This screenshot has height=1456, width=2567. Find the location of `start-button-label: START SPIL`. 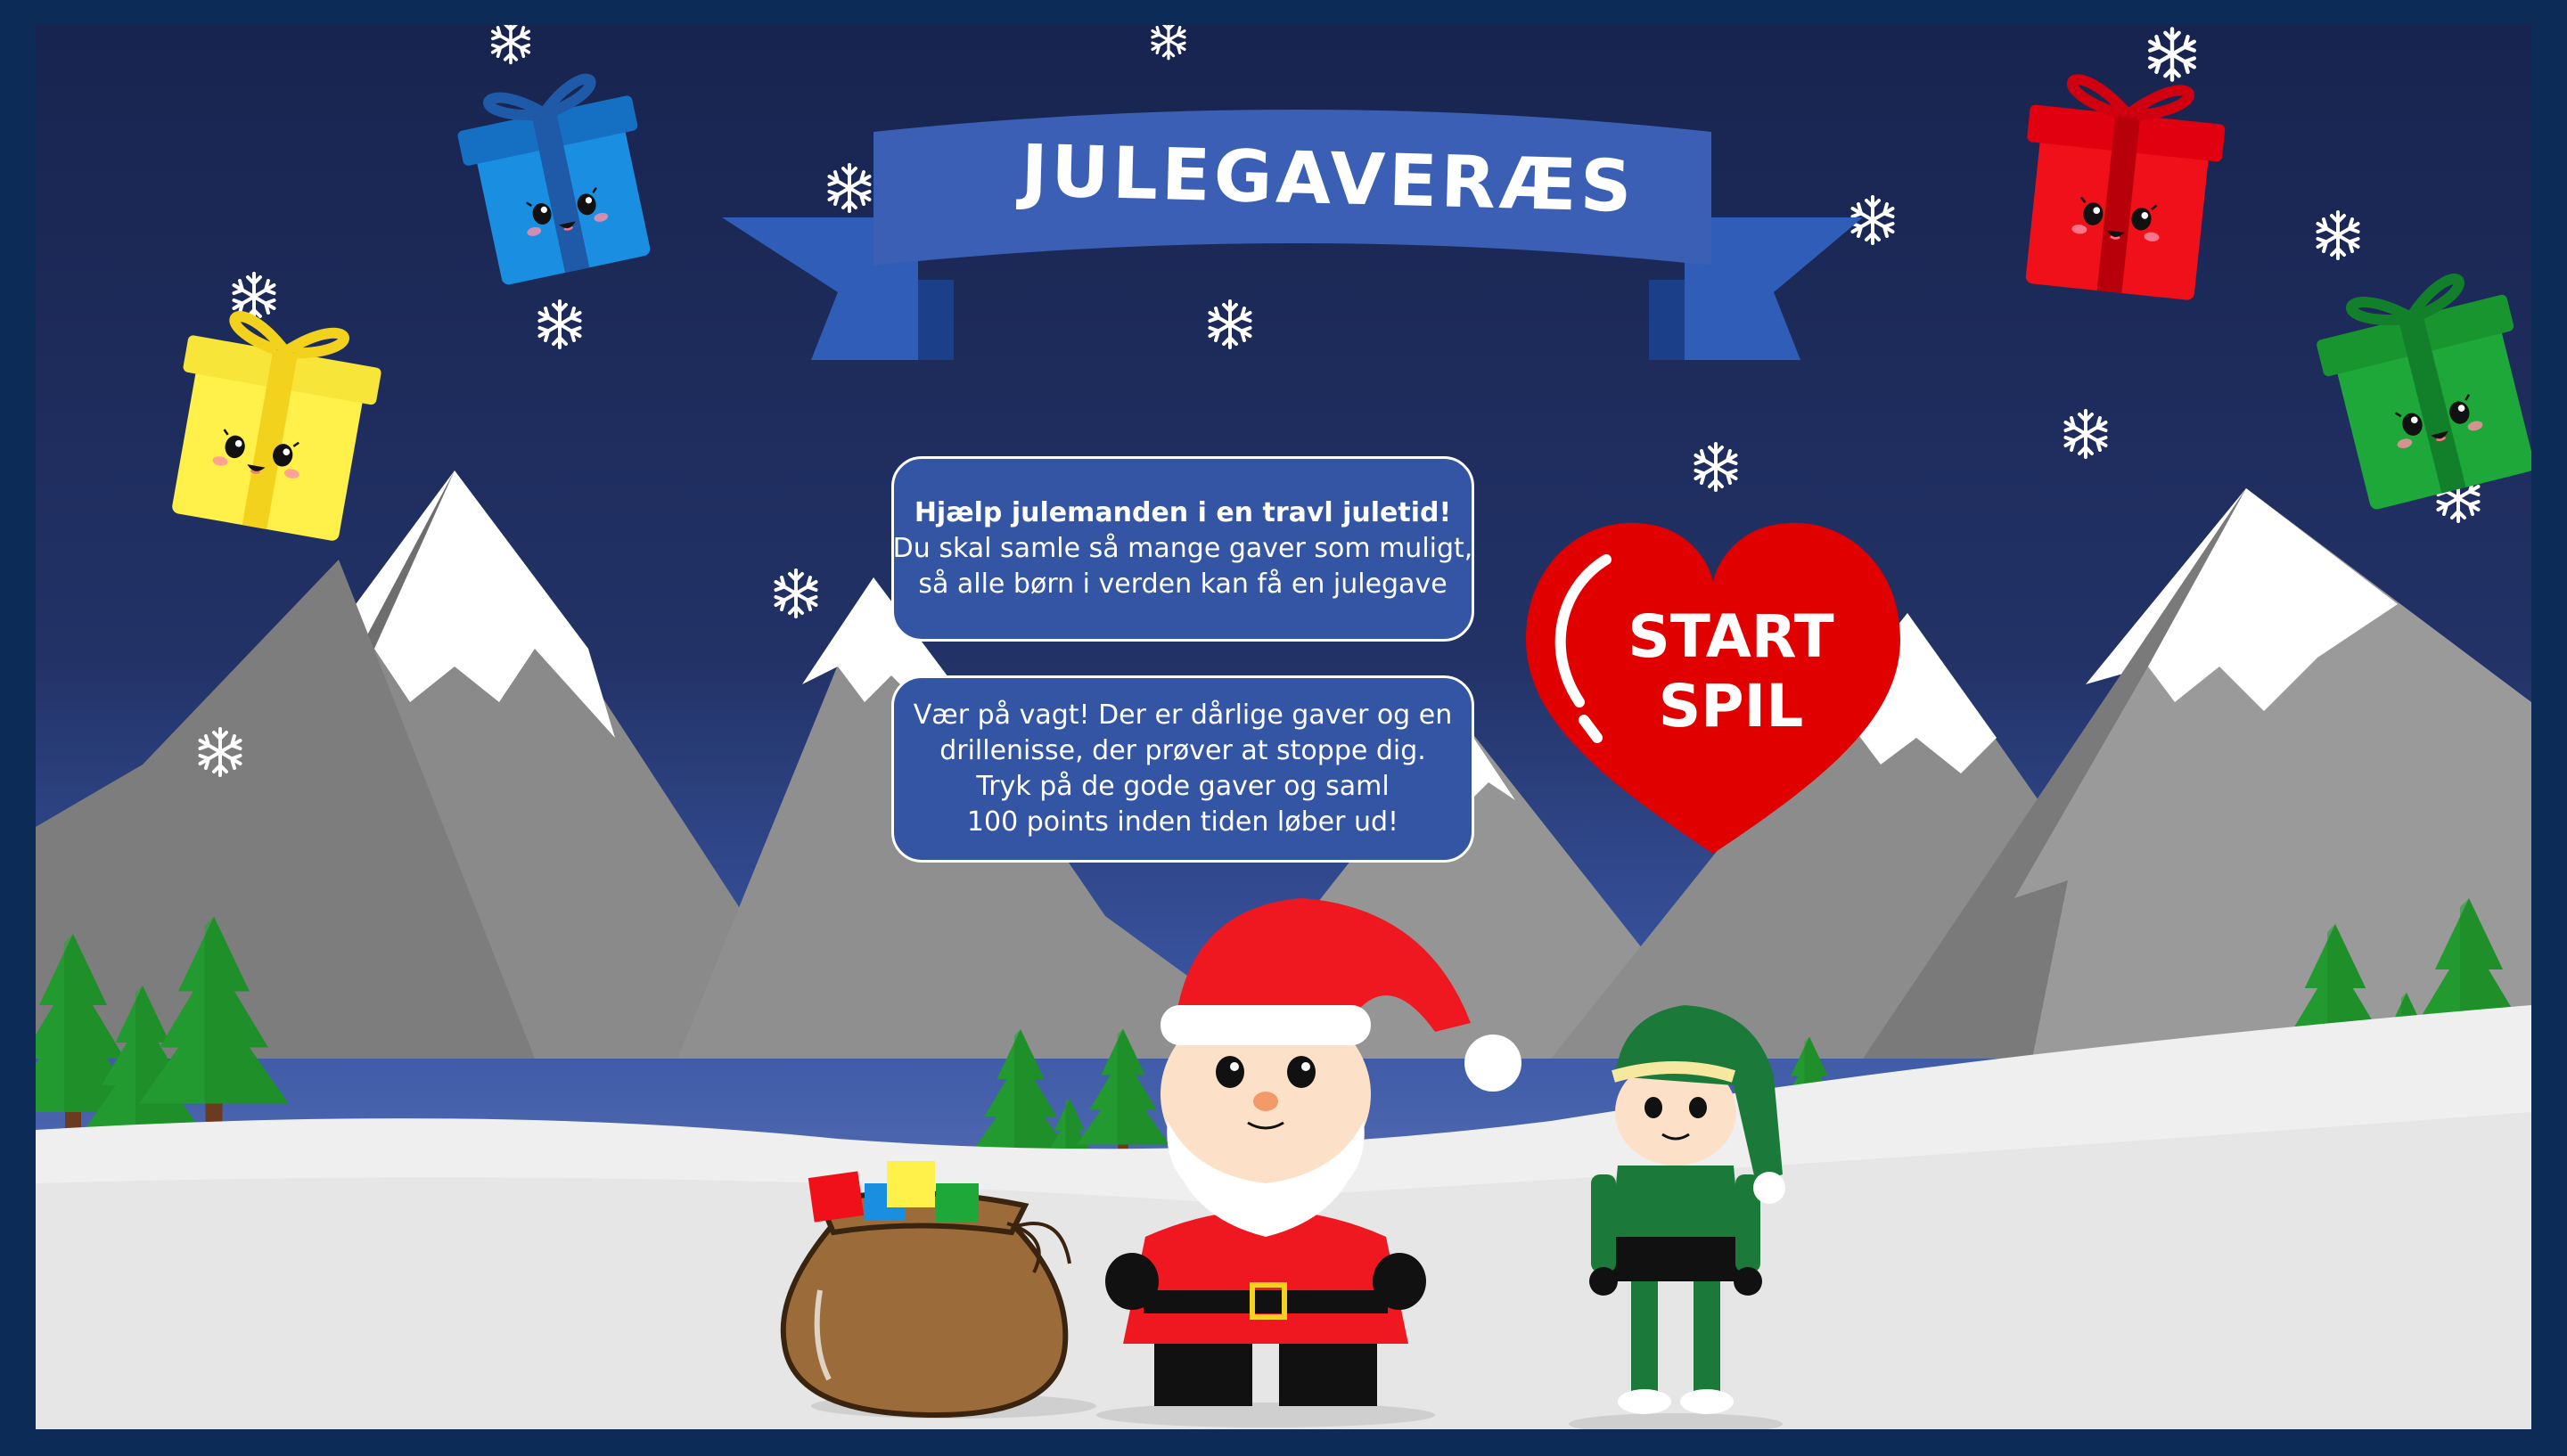

start-button-label: START SPIL is located at coordinates (1731, 671).